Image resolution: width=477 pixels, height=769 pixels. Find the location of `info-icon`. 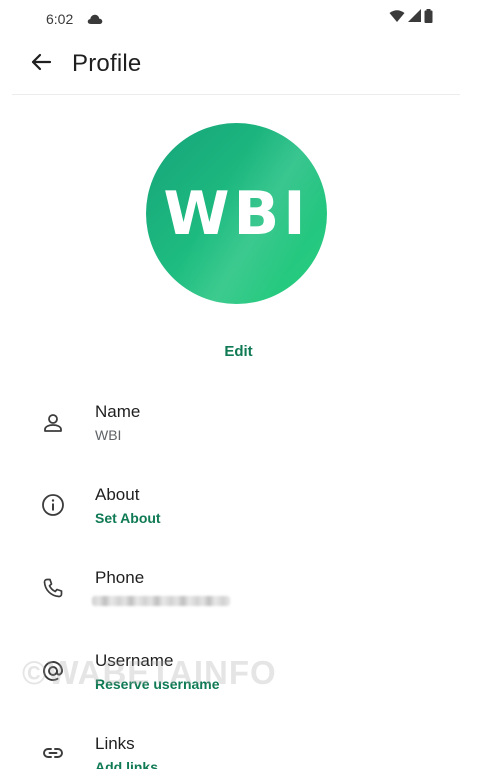

info-icon is located at coordinates (53, 505).